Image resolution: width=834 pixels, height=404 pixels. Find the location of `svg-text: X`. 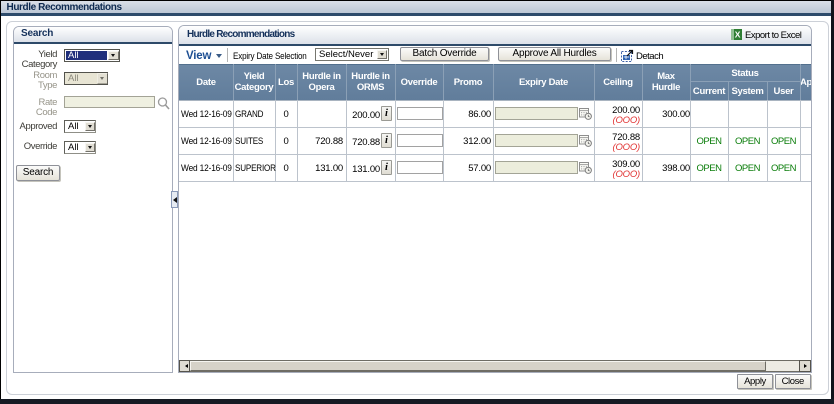

svg-text: X is located at coordinates (738, 35).